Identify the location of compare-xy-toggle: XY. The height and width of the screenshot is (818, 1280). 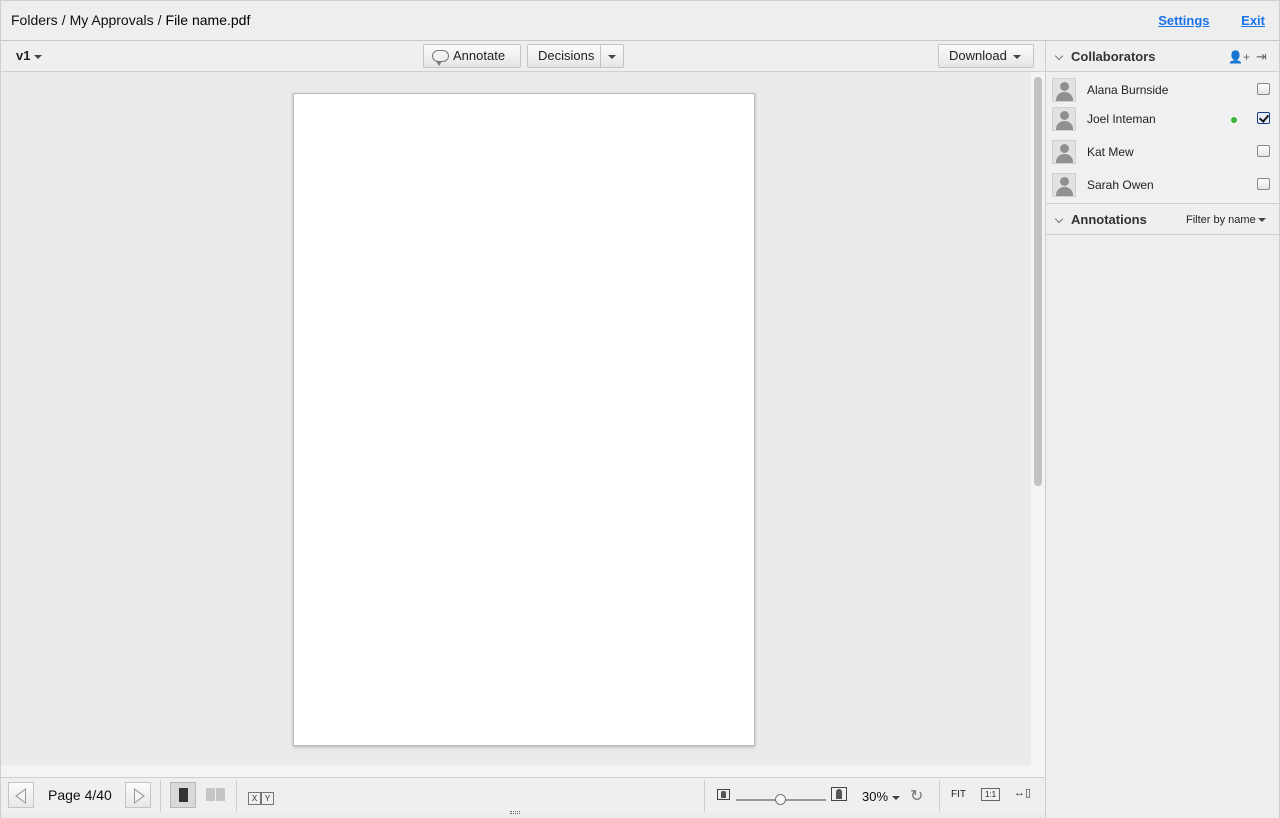
(261, 797).